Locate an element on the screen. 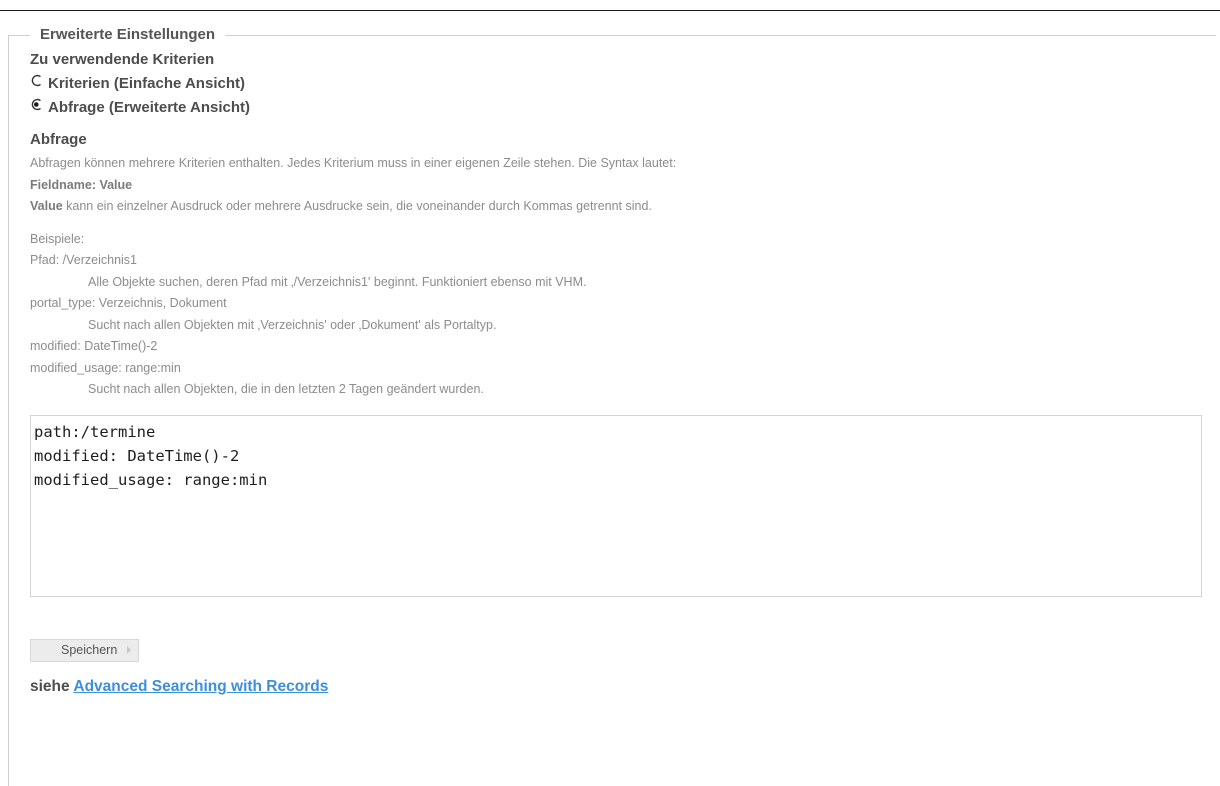 The image size is (1220, 786). radio-simple-view-label: Kriterien (Einfache Ansicht) is located at coordinates (146, 83).